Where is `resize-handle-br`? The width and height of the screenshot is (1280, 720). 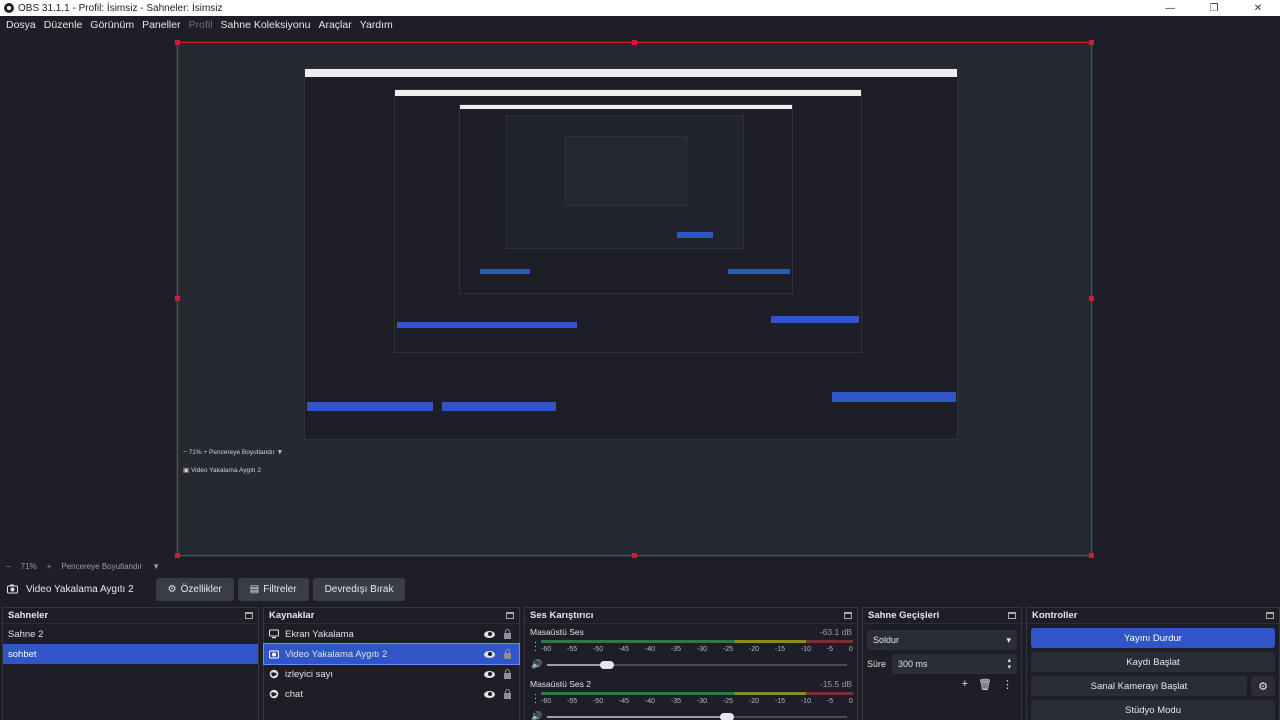
resize-handle-br is located at coordinates (1091, 555).